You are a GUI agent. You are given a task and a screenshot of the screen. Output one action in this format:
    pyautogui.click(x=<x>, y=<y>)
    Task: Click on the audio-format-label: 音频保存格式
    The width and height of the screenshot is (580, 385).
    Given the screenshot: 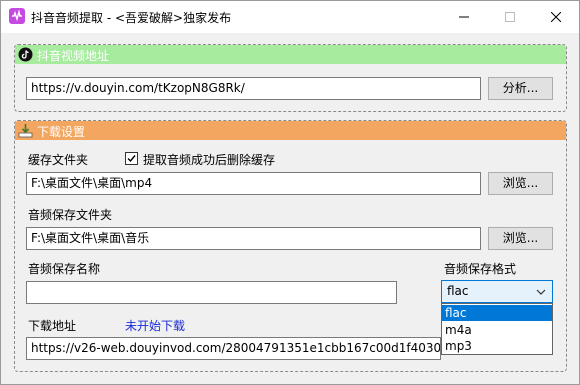 What is the action you would take?
    pyautogui.click(x=480, y=269)
    